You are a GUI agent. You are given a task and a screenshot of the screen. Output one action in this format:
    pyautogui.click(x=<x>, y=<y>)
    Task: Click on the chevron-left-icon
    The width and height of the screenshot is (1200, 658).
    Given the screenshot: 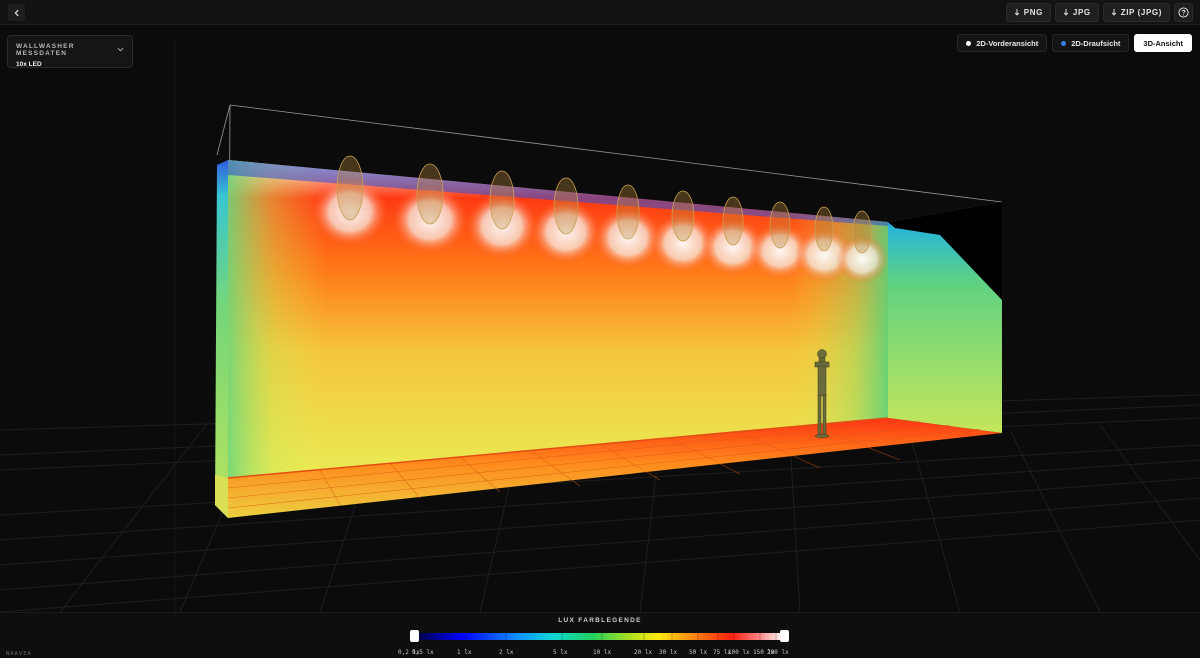 What is the action you would take?
    pyautogui.click(x=16, y=12)
    